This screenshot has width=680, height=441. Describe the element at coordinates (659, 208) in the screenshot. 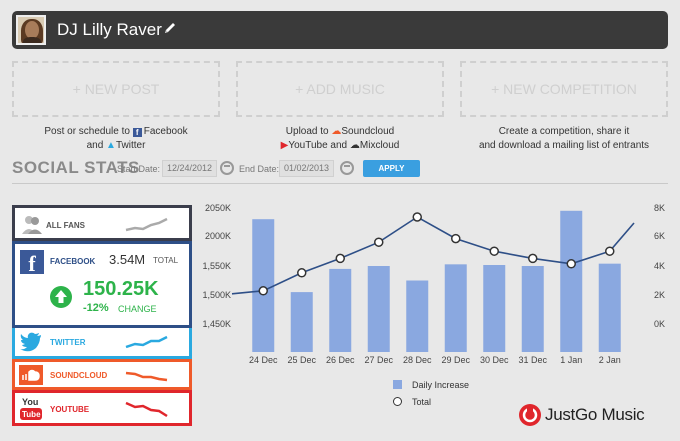

I see `y-right-tick: 8K` at that location.